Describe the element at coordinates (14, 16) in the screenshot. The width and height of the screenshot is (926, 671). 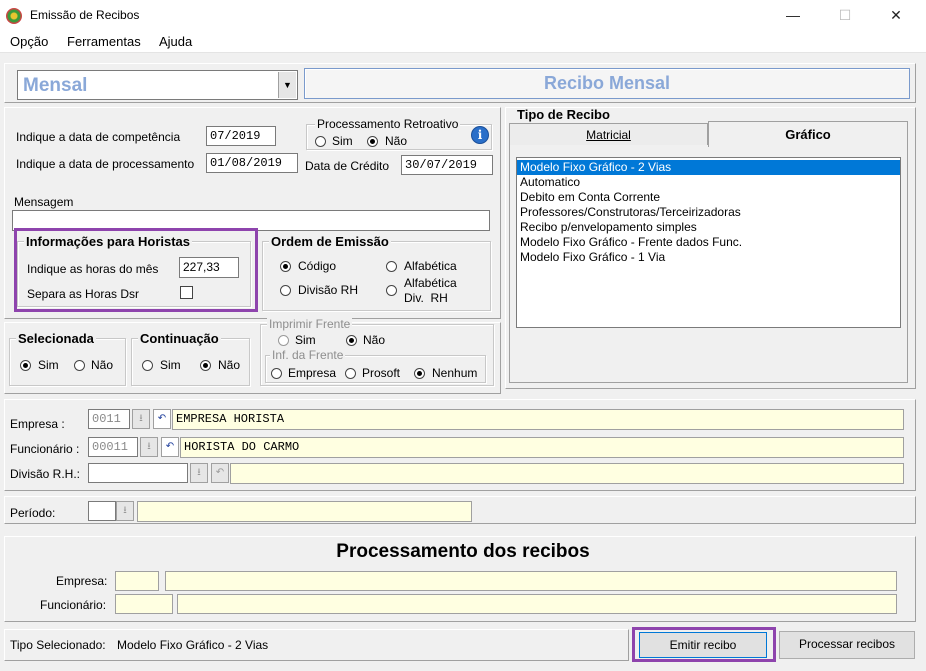
I see `app-icon` at that location.